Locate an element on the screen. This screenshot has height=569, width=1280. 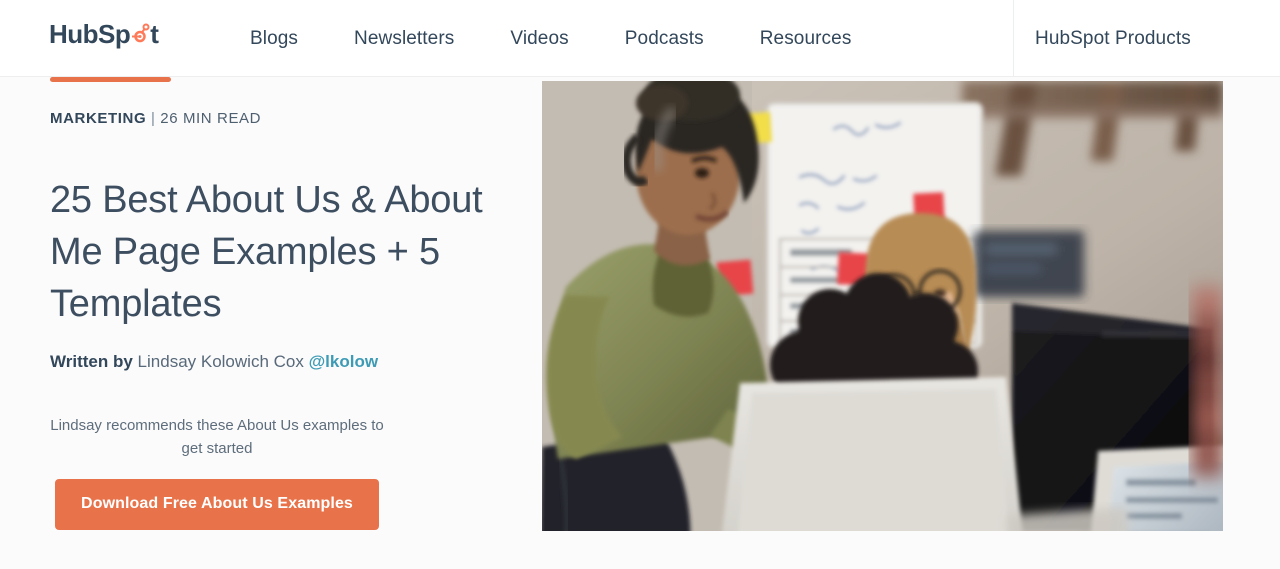
cta-description-line-2: get started is located at coordinates (217, 448).